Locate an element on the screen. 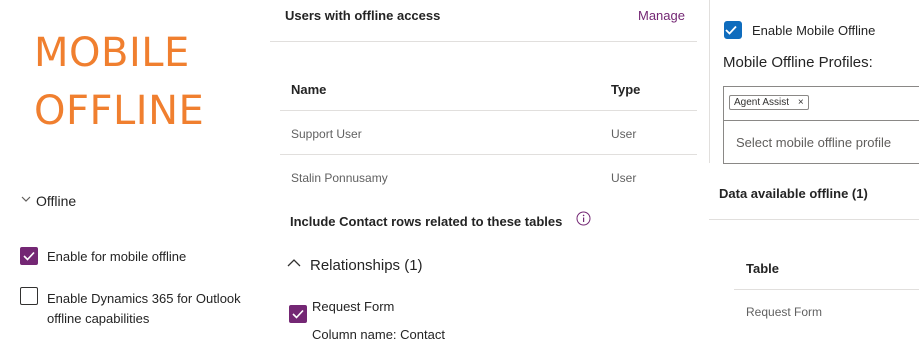 This screenshot has height=343, width=919. profiles-label: Mobile Offline Profiles: is located at coordinates (798, 62).